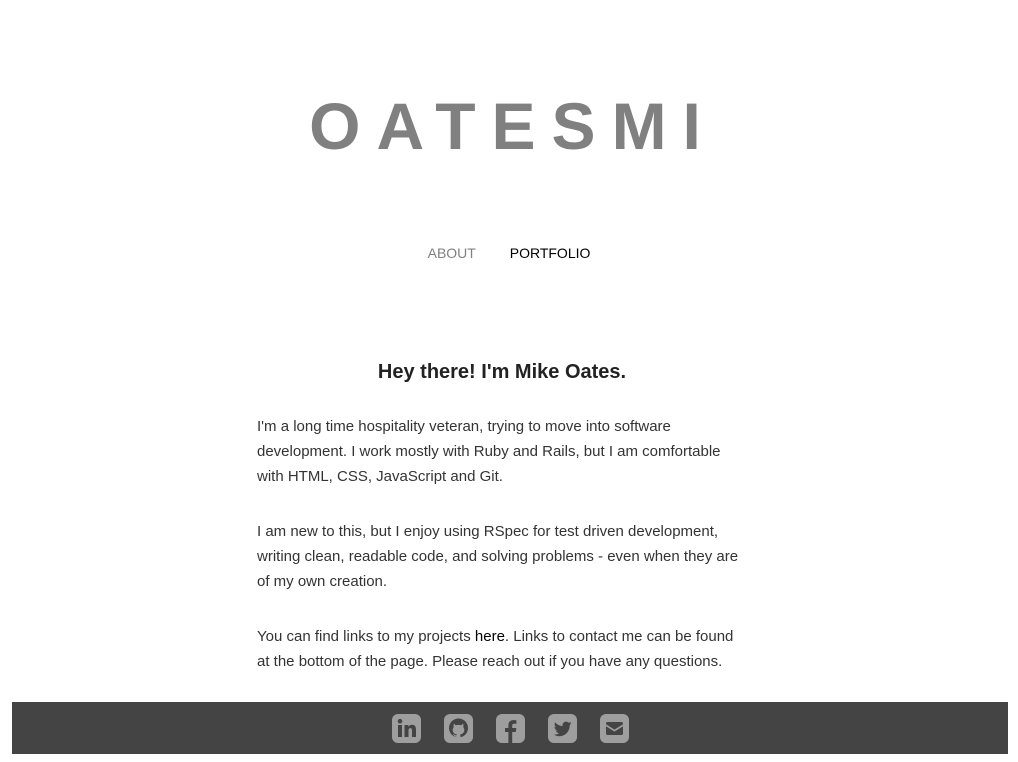  What do you see at coordinates (452, 253) in the screenshot?
I see `nav-link-about: ABOUT` at bounding box center [452, 253].